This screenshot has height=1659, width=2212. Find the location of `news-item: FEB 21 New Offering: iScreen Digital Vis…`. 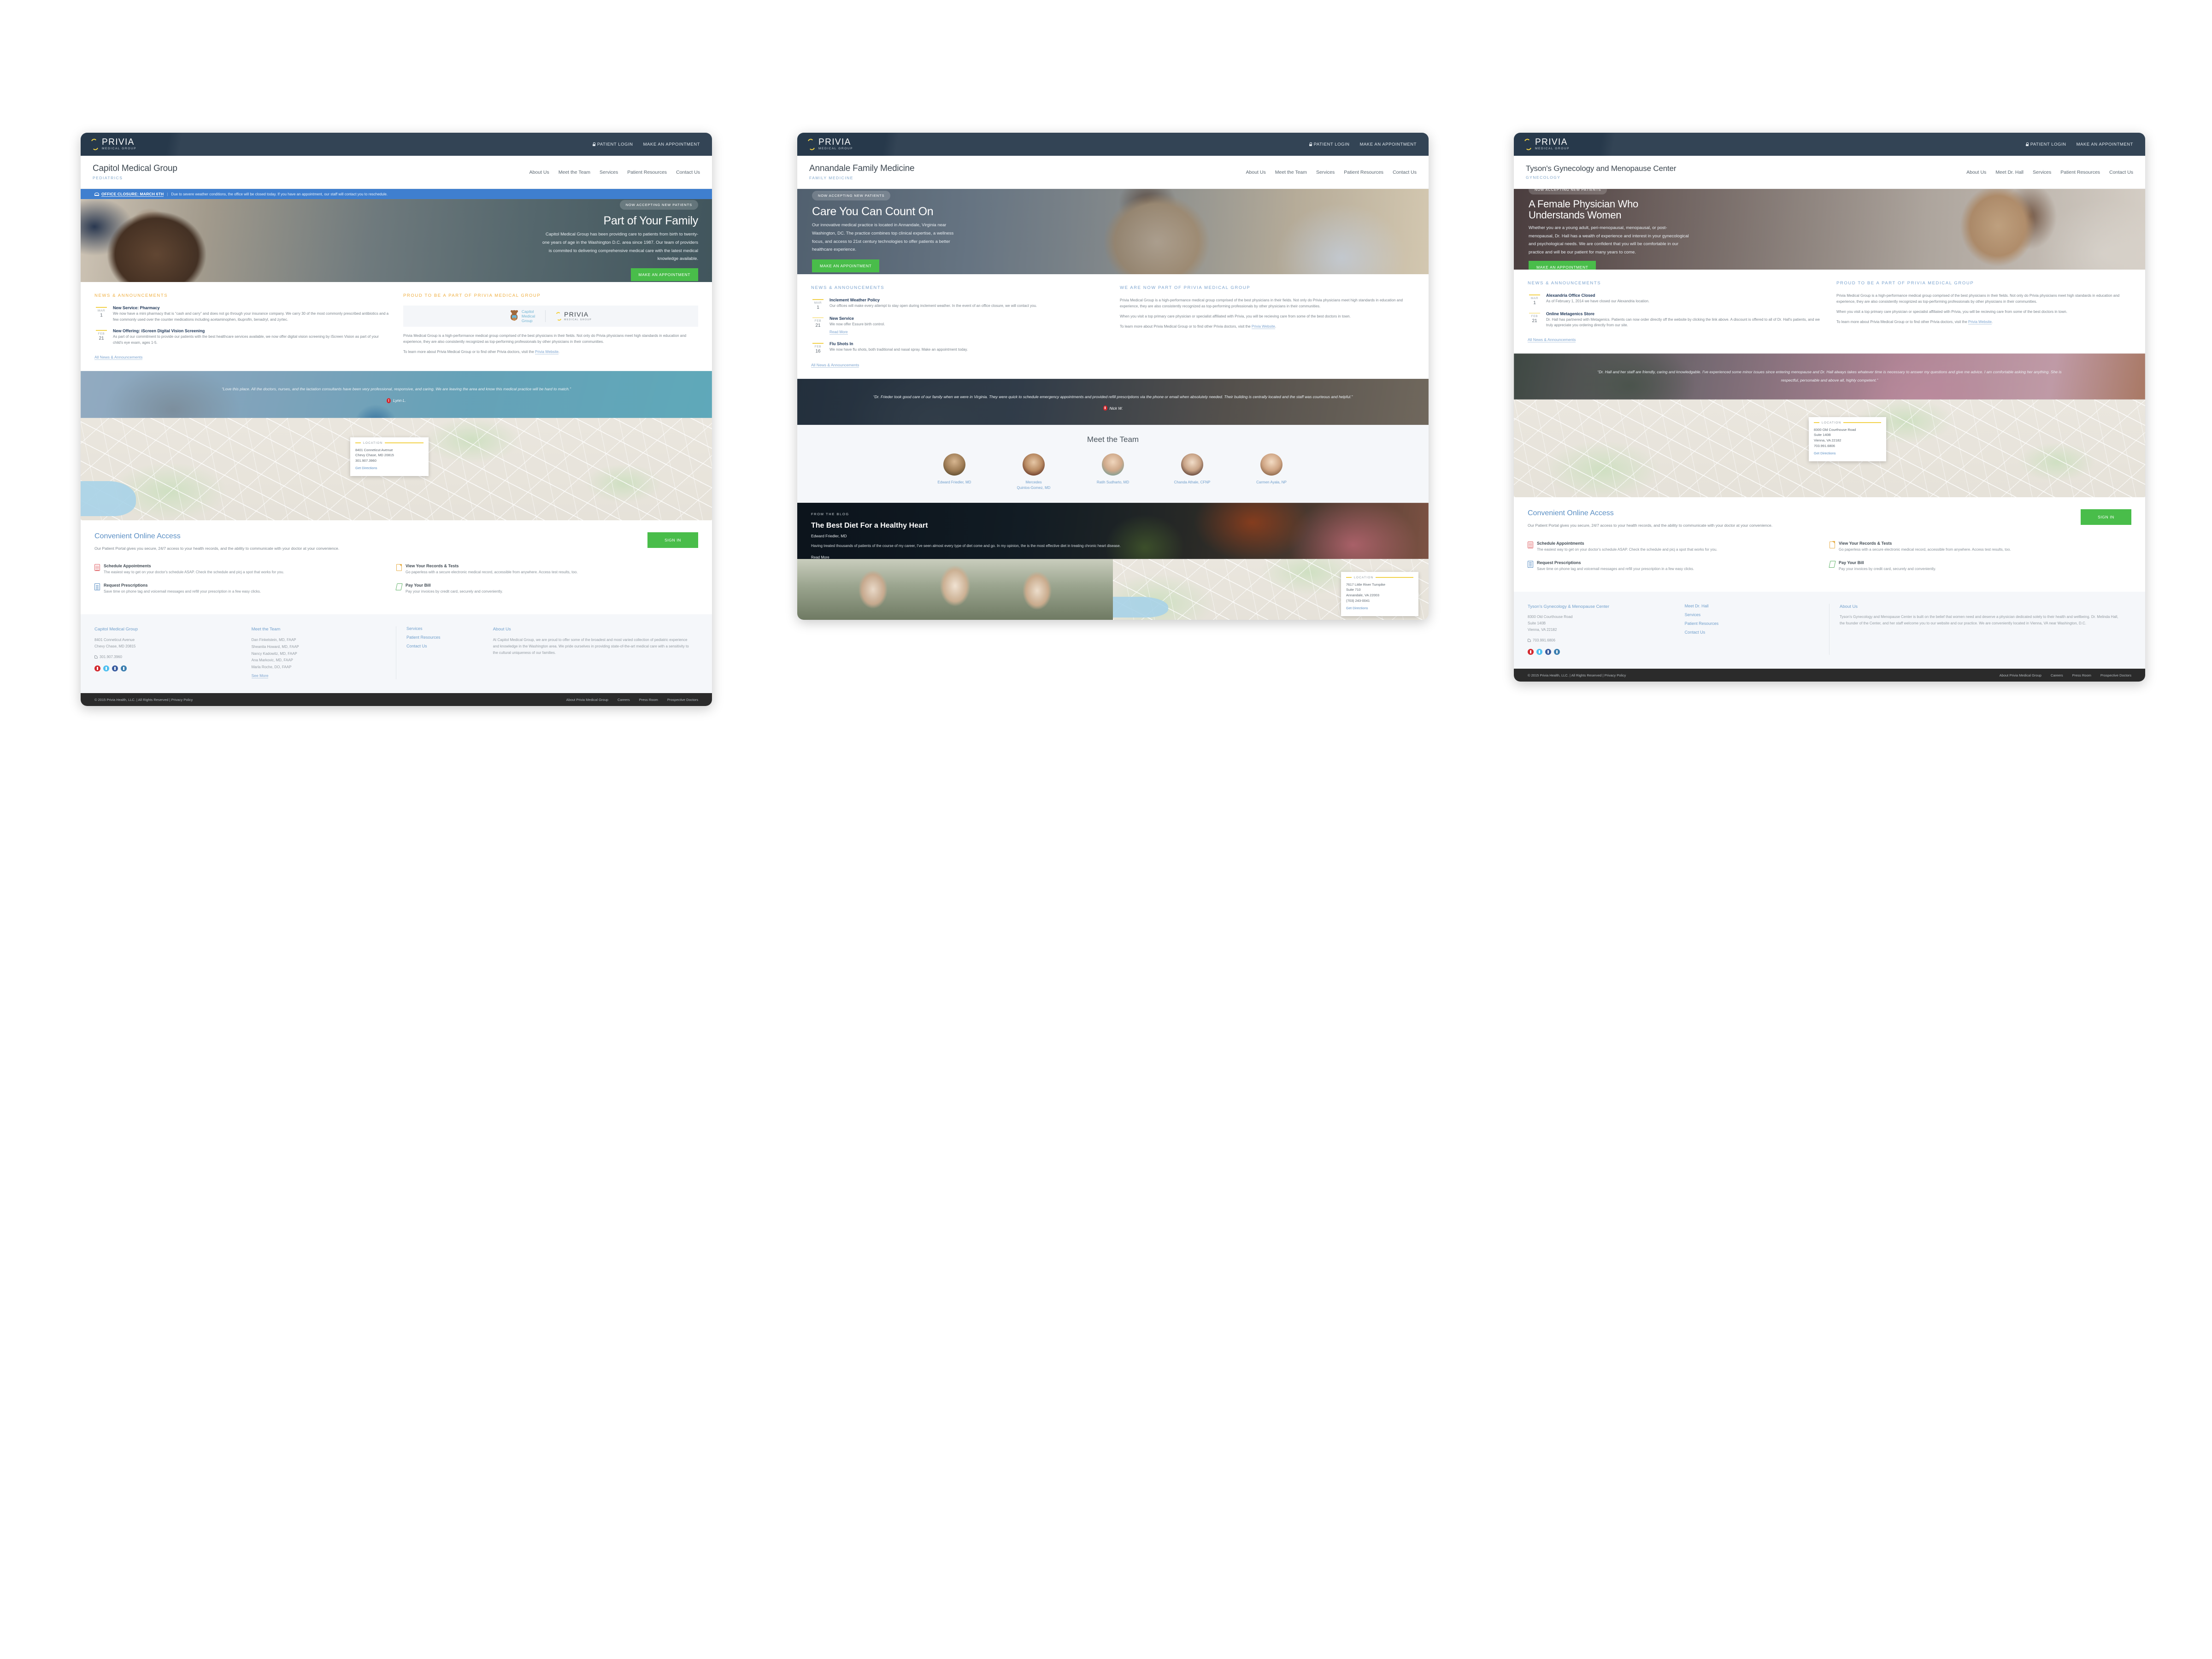

news-item: FEB 21 New Offering: iScreen Digital Vis… is located at coordinates (241, 337).